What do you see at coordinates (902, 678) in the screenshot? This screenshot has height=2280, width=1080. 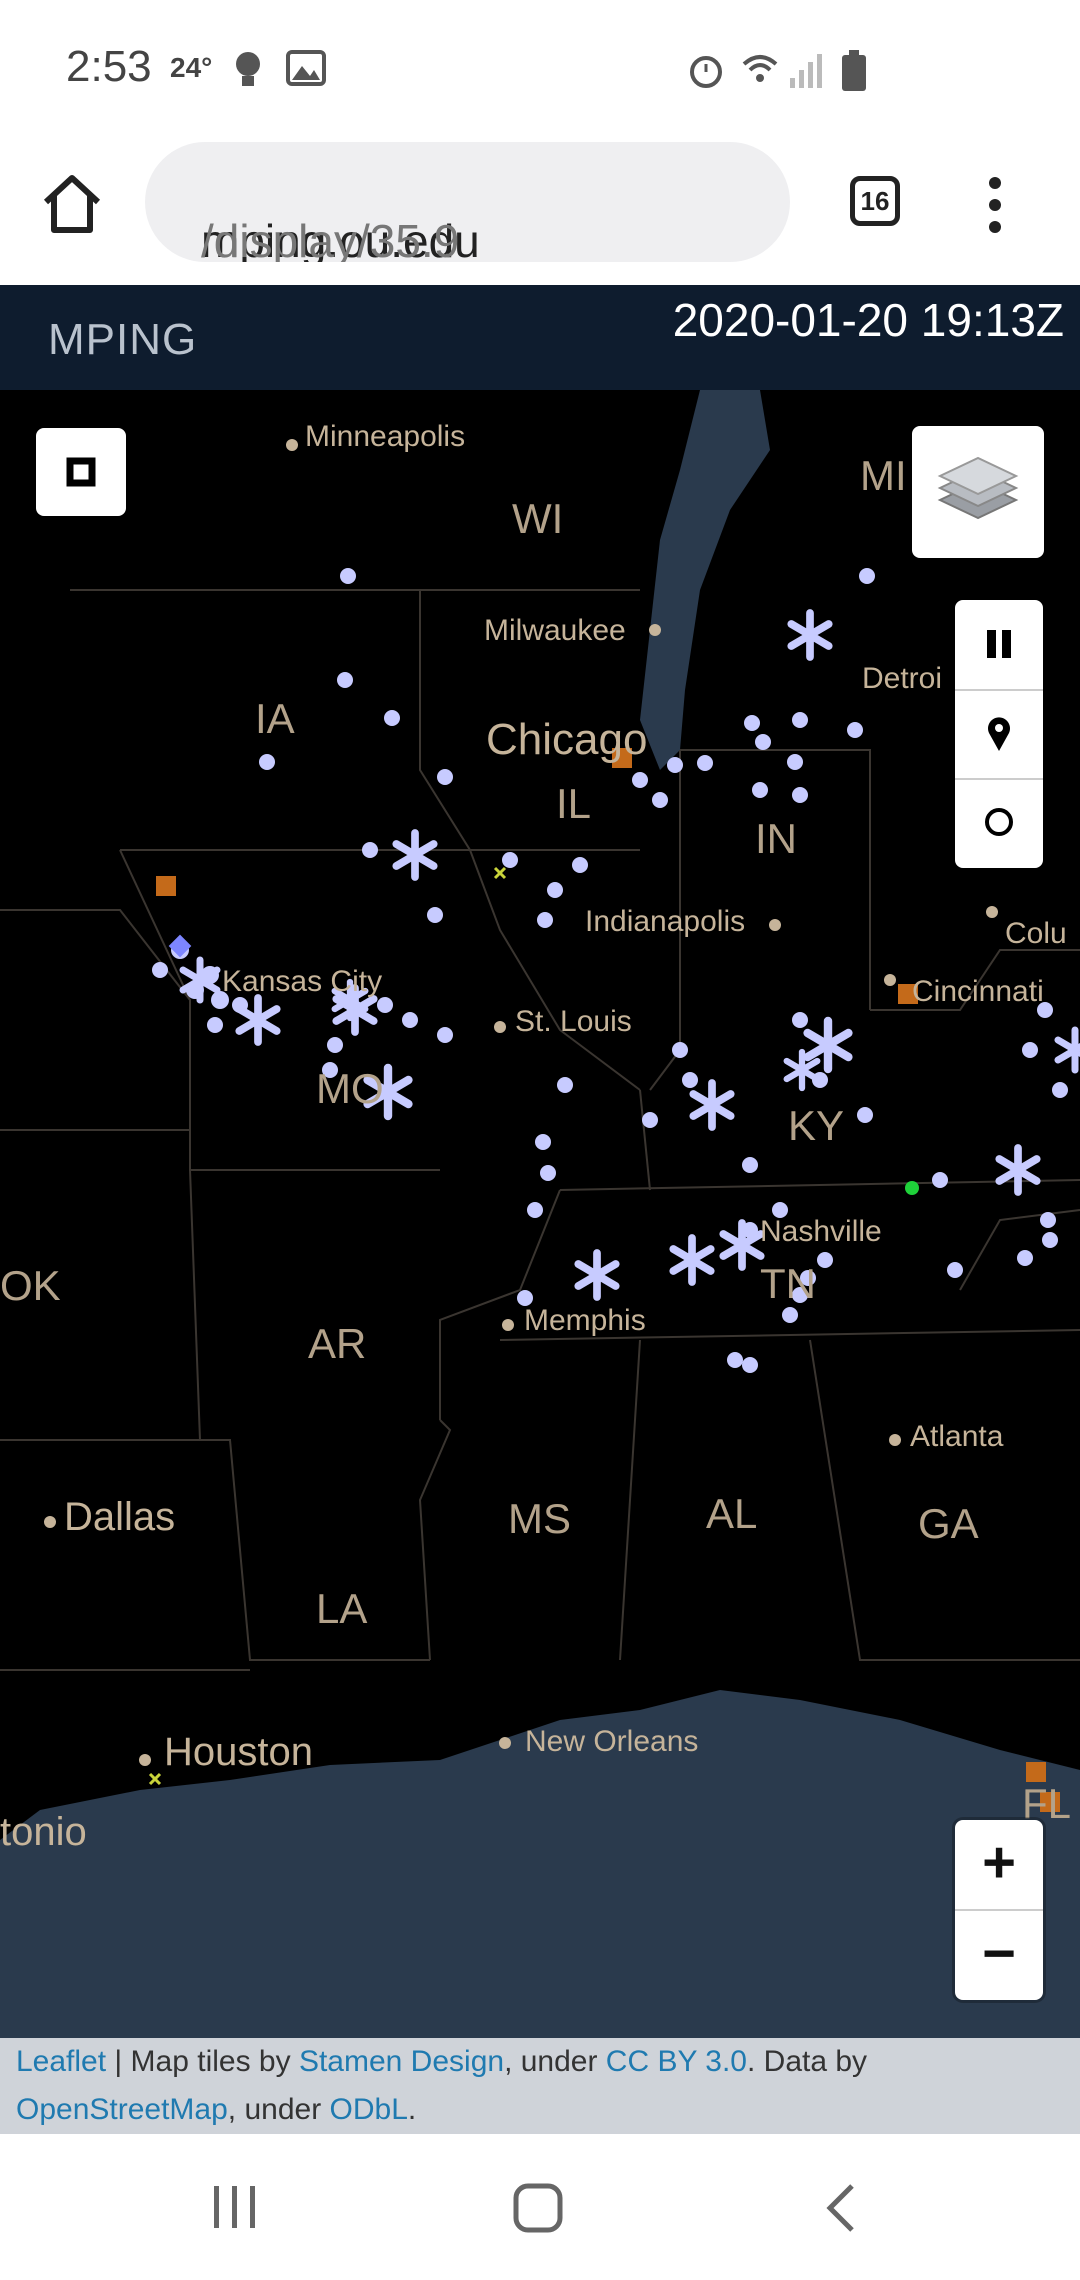 I see `city-label: Detroi` at bounding box center [902, 678].